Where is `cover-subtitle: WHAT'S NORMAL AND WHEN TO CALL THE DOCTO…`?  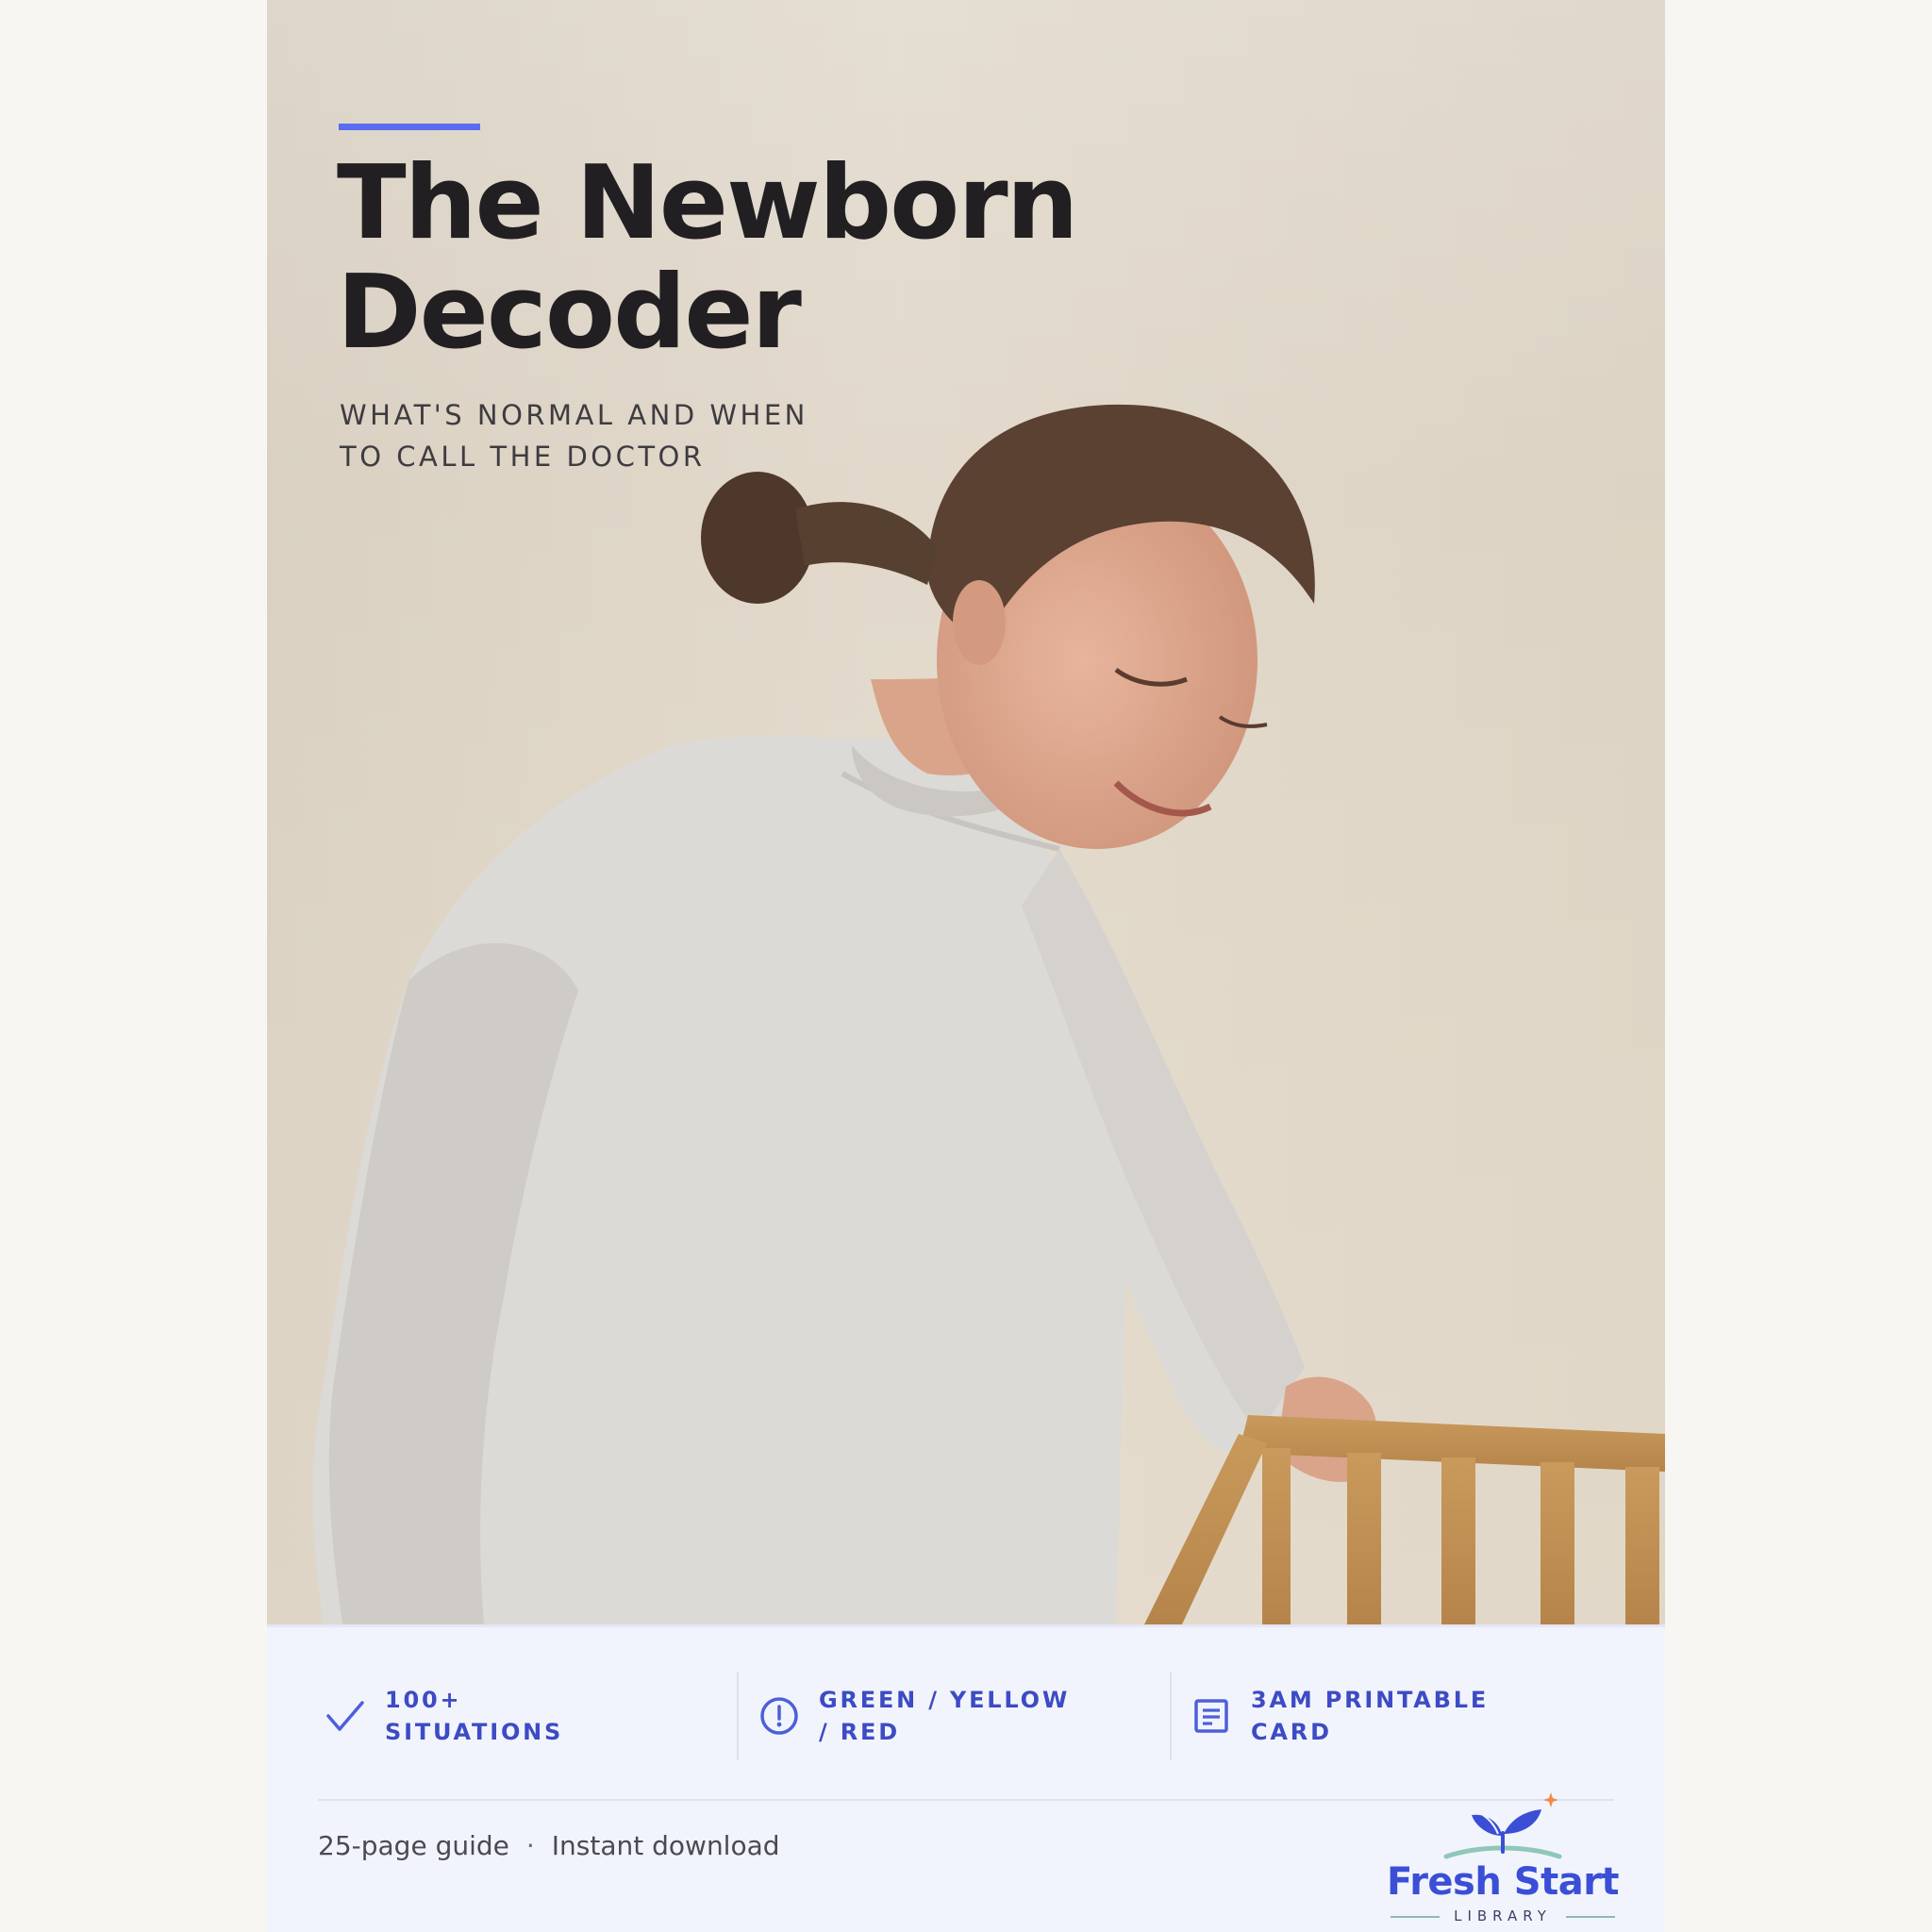 cover-subtitle: WHAT'S NORMAL AND WHEN TO CALL THE DOCTO… is located at coordinates (623, 435).